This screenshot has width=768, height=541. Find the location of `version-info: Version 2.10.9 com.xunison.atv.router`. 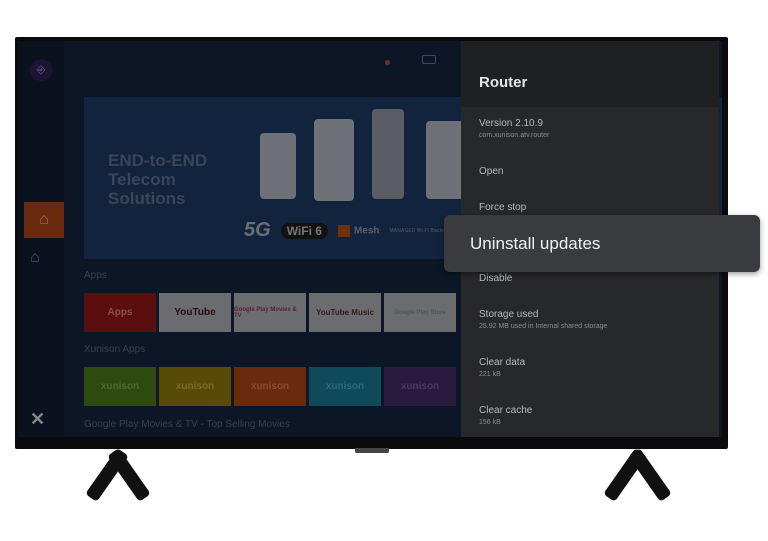

version-info: Version 2.10.9 com.xunison.atv.router is located at coordinates (514, 128).